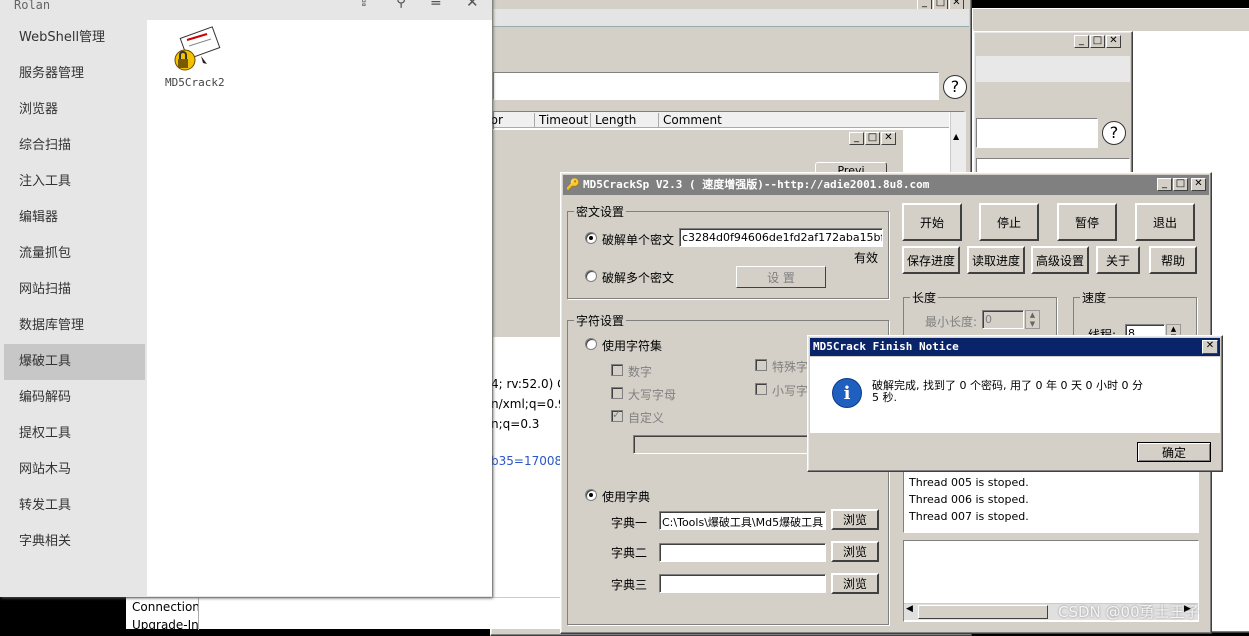 Image resolution: width=1249 pixels, height=636 pixels. What do you see at coordinates (74, 290) in the screenshot?
I see `sidebar-item: 网站扫描` at bounding box center [74, 290].